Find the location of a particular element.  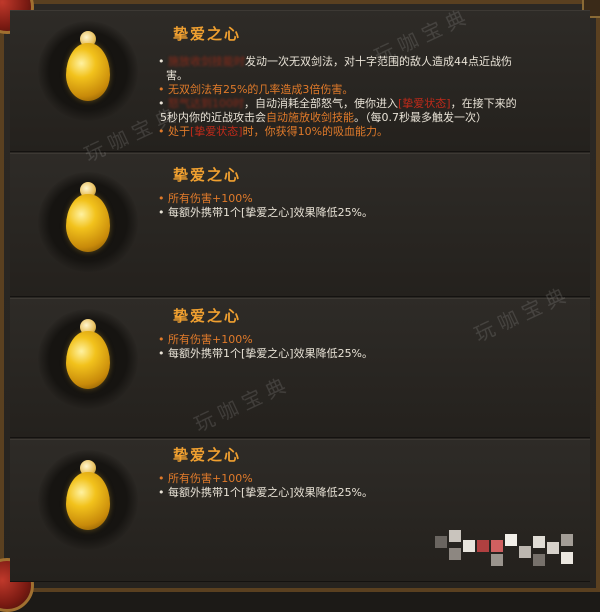

description-line: 5秒内你的近战攻击会自动施放收剑技能。（每0.7秒最多触发一次） is located at coordinates (364, 118).